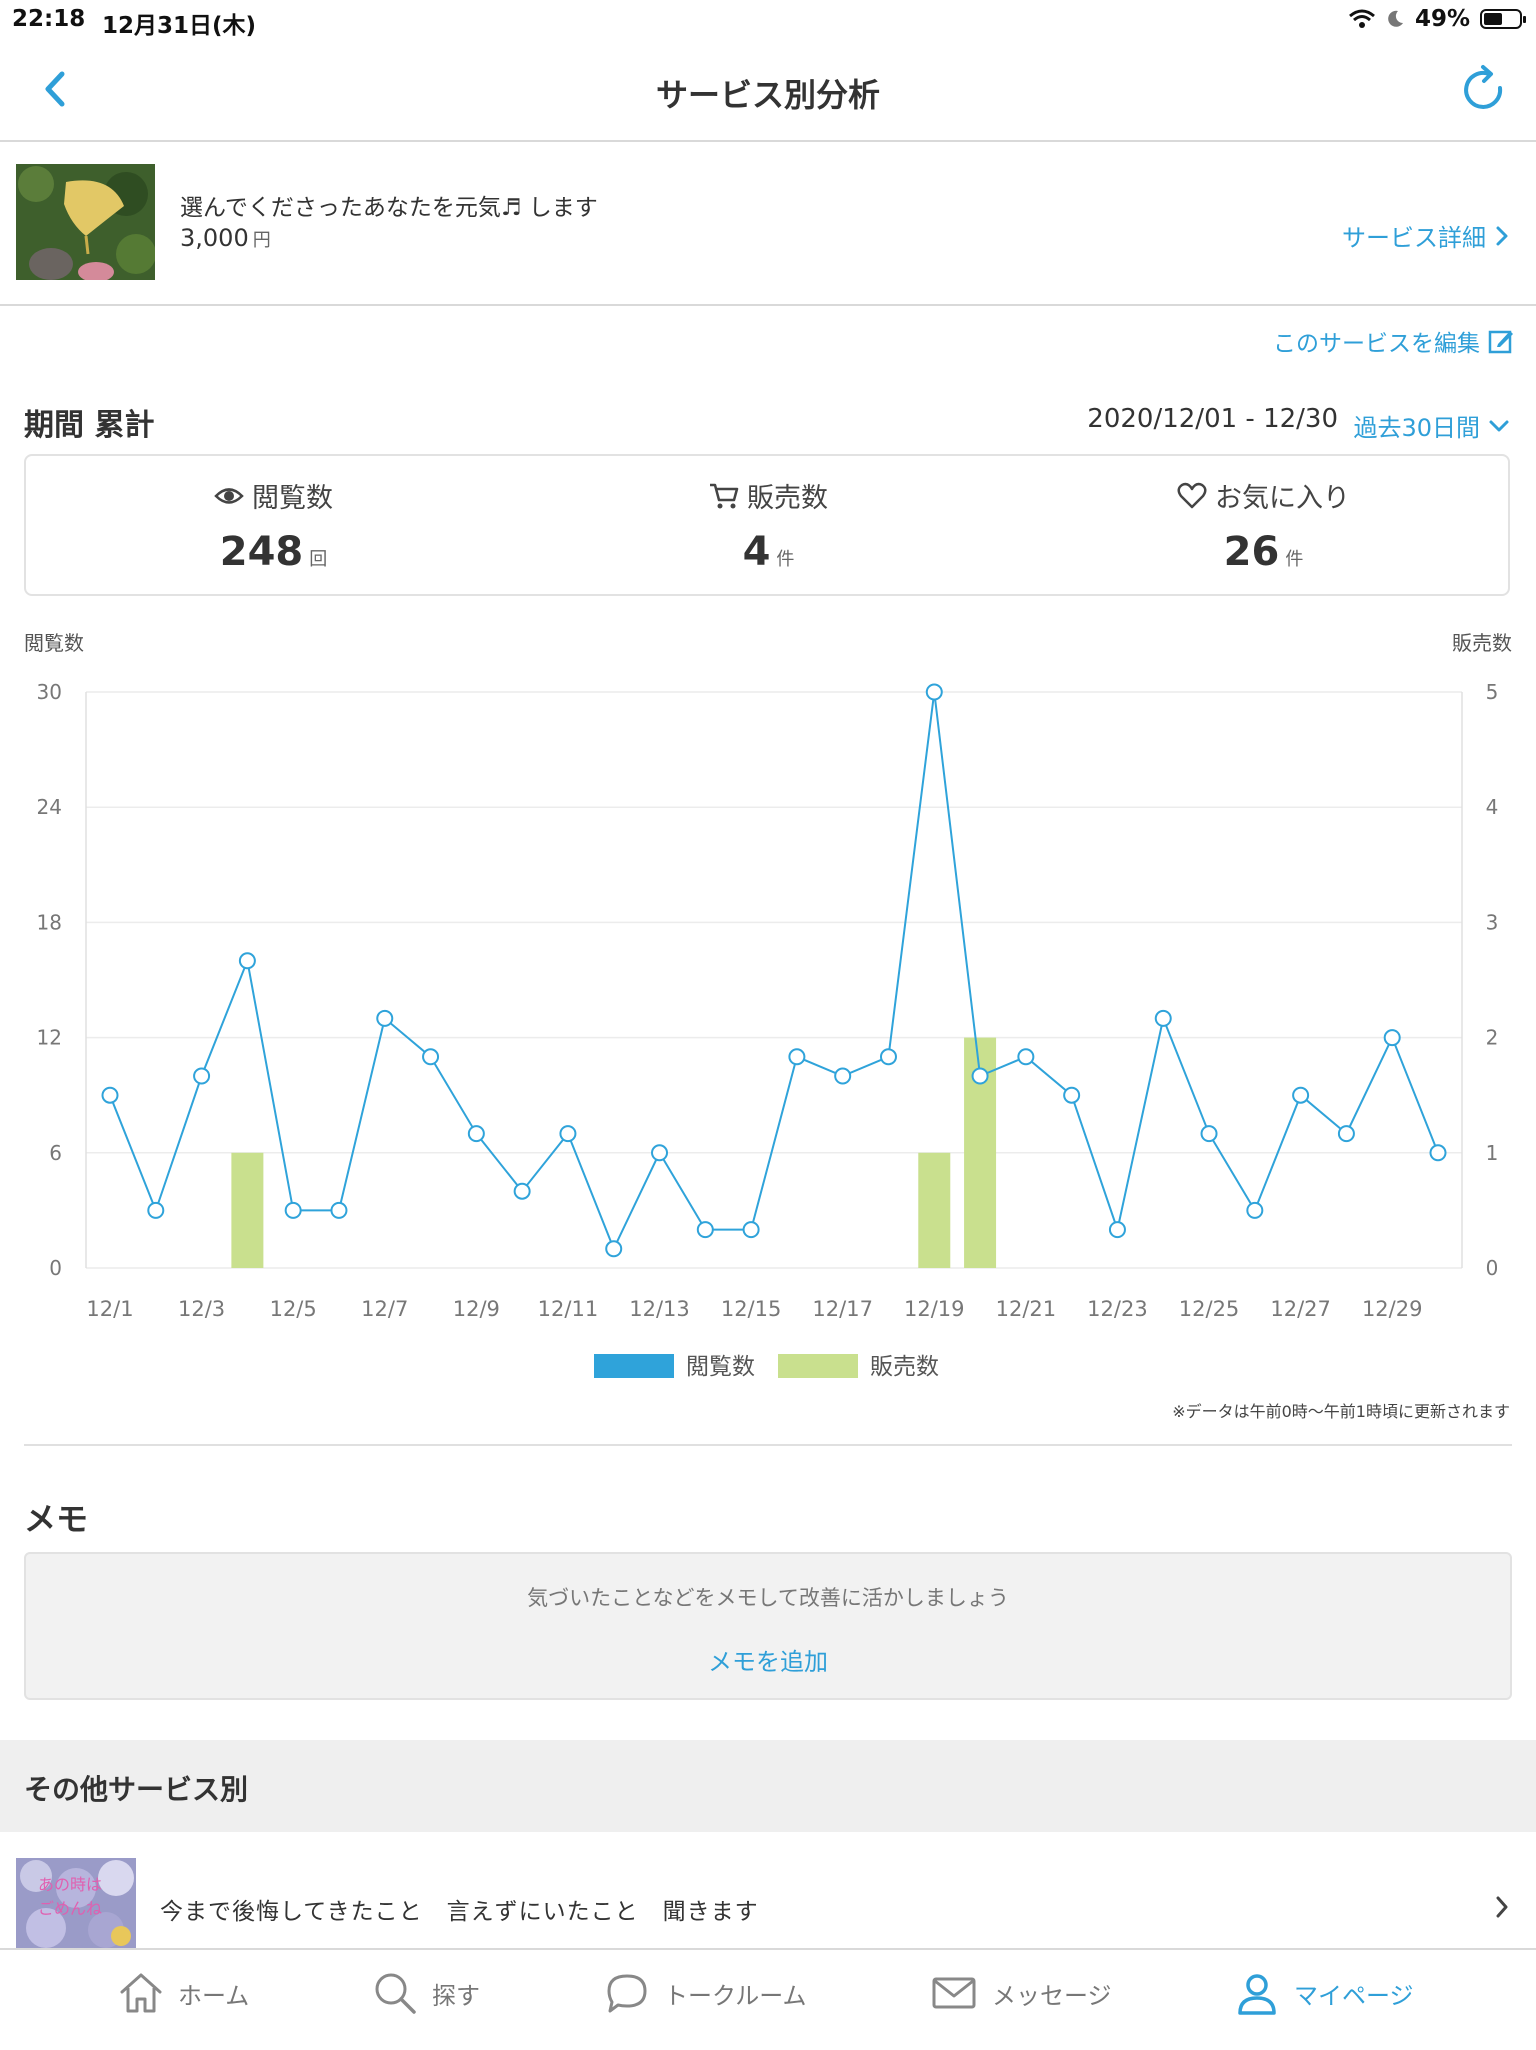 This screenshot has height=2050, width=1536. What do you see at coordinates (49, 807) in the screenshot?
I see `y-tick-left: 24` at bounding box center [49, 807].